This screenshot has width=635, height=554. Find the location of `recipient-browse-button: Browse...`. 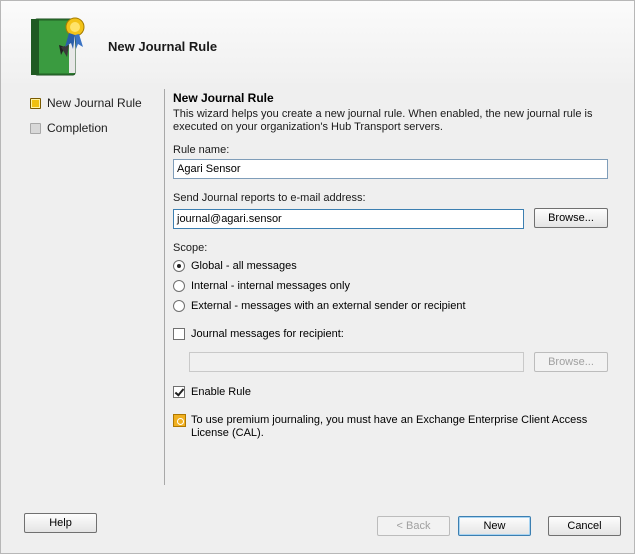

recipient-browse-button: Browse... is located at coordinates (571, 362).